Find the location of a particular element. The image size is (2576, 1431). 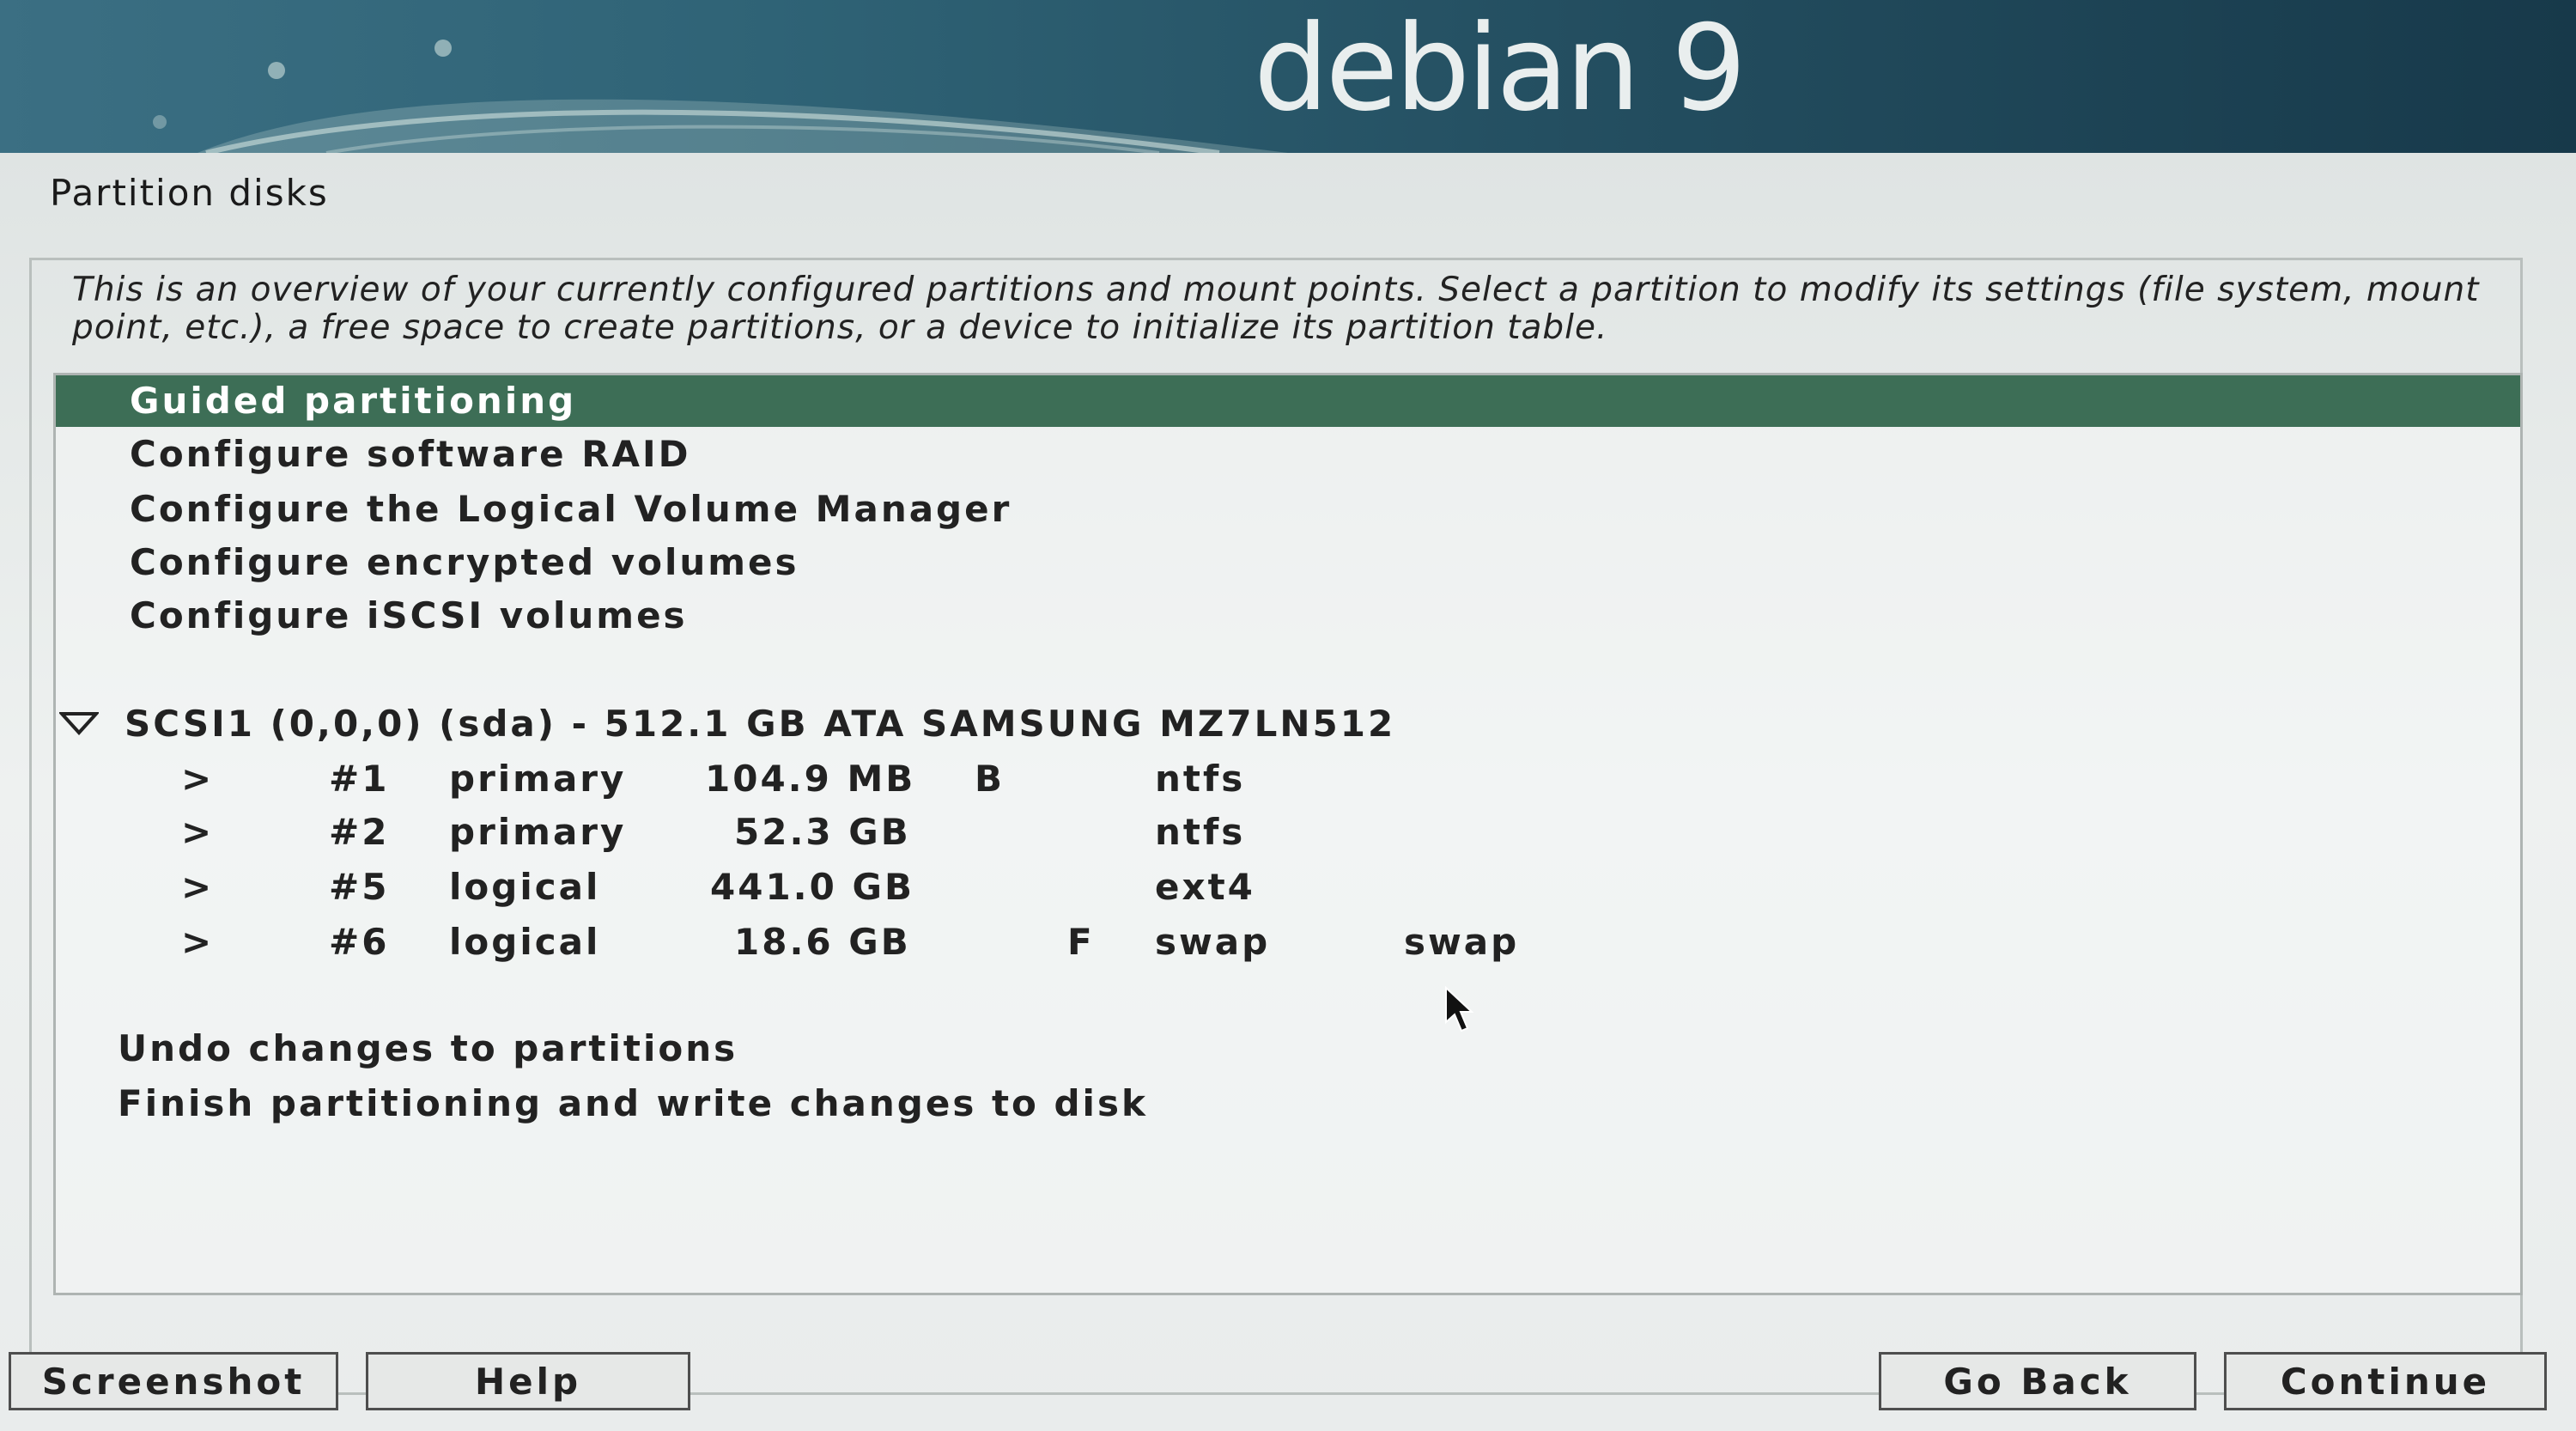

menu-item-label: Guided partitioning is located at coordinates (354, 401).